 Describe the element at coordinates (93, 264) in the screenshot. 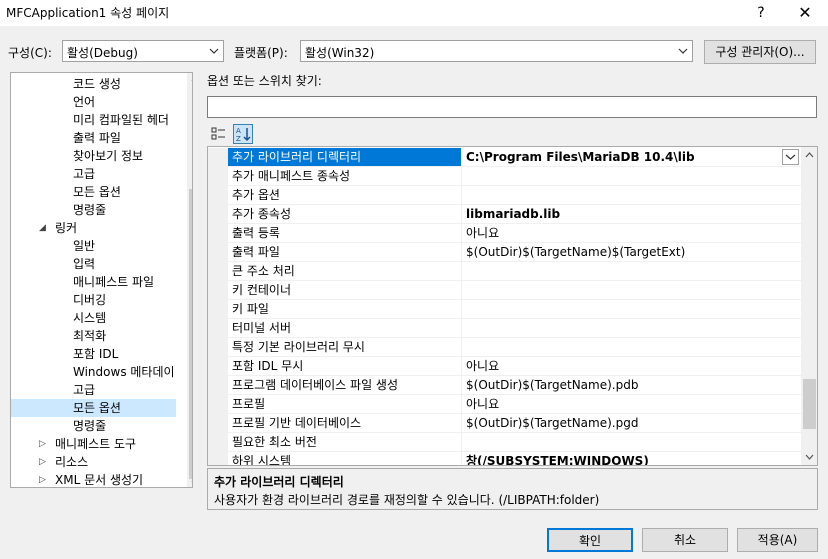

I see `tree-item: 입력` at that location.